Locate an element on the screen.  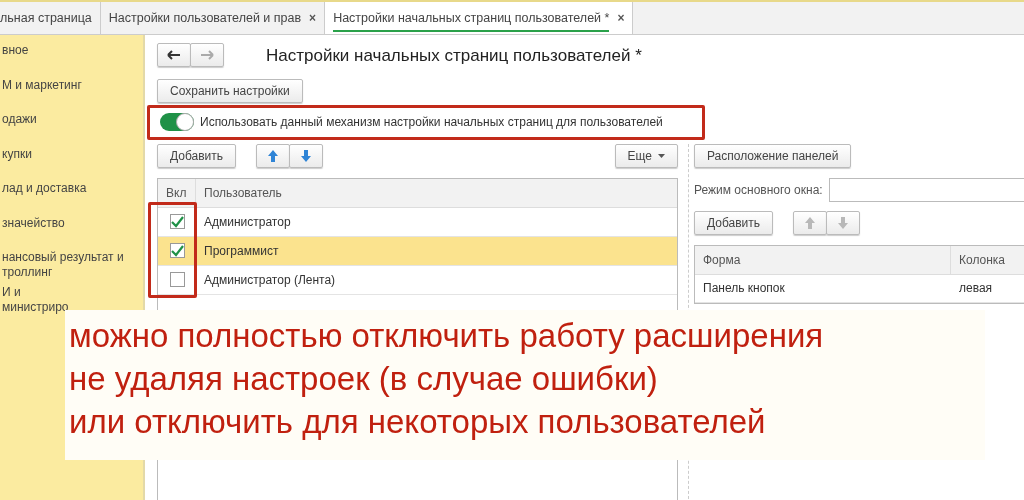
save-settings-button: Сохранить настройки is located at coordinates (230, 90).